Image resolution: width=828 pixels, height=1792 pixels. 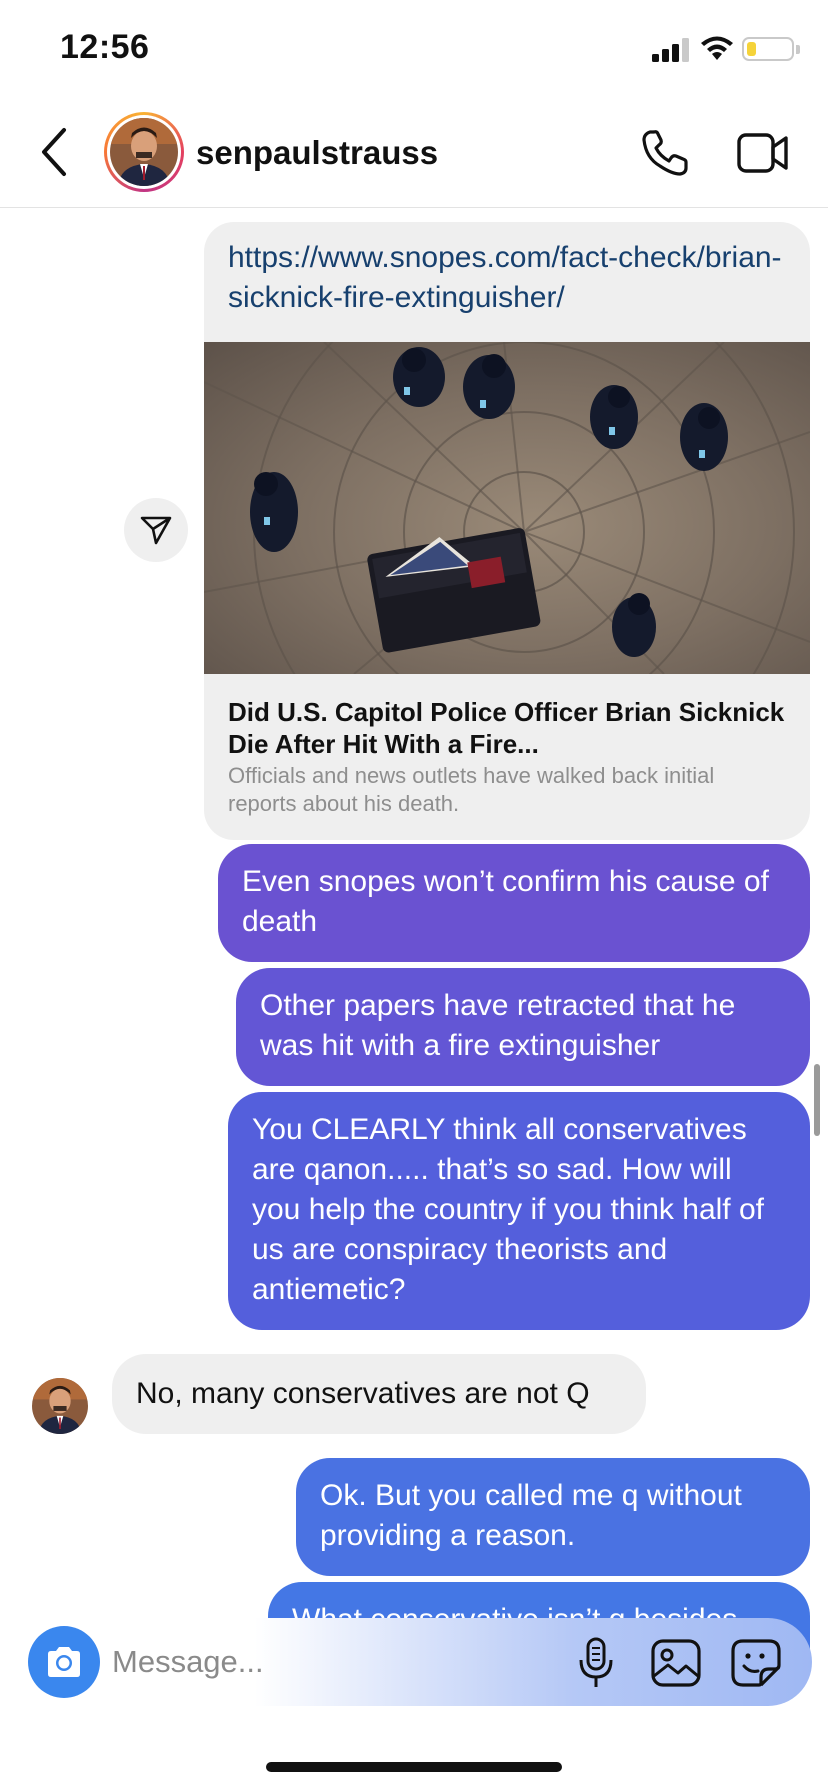 I want to click on mic-icon, so click(x=596, y=1663).